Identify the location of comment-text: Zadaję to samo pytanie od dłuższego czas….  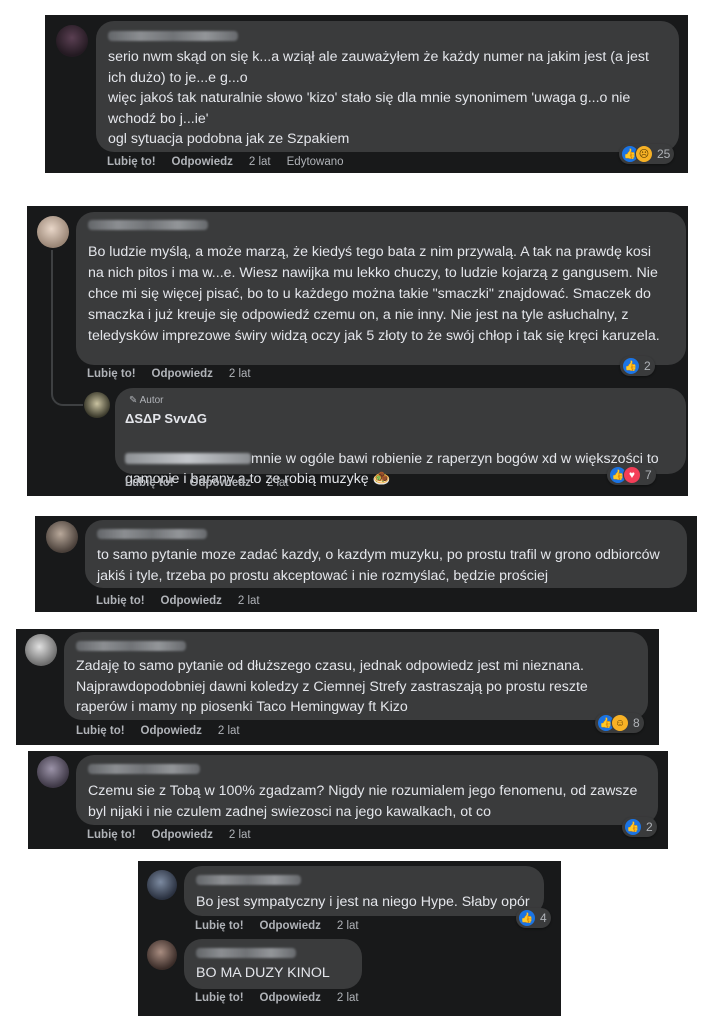
(332, 686).